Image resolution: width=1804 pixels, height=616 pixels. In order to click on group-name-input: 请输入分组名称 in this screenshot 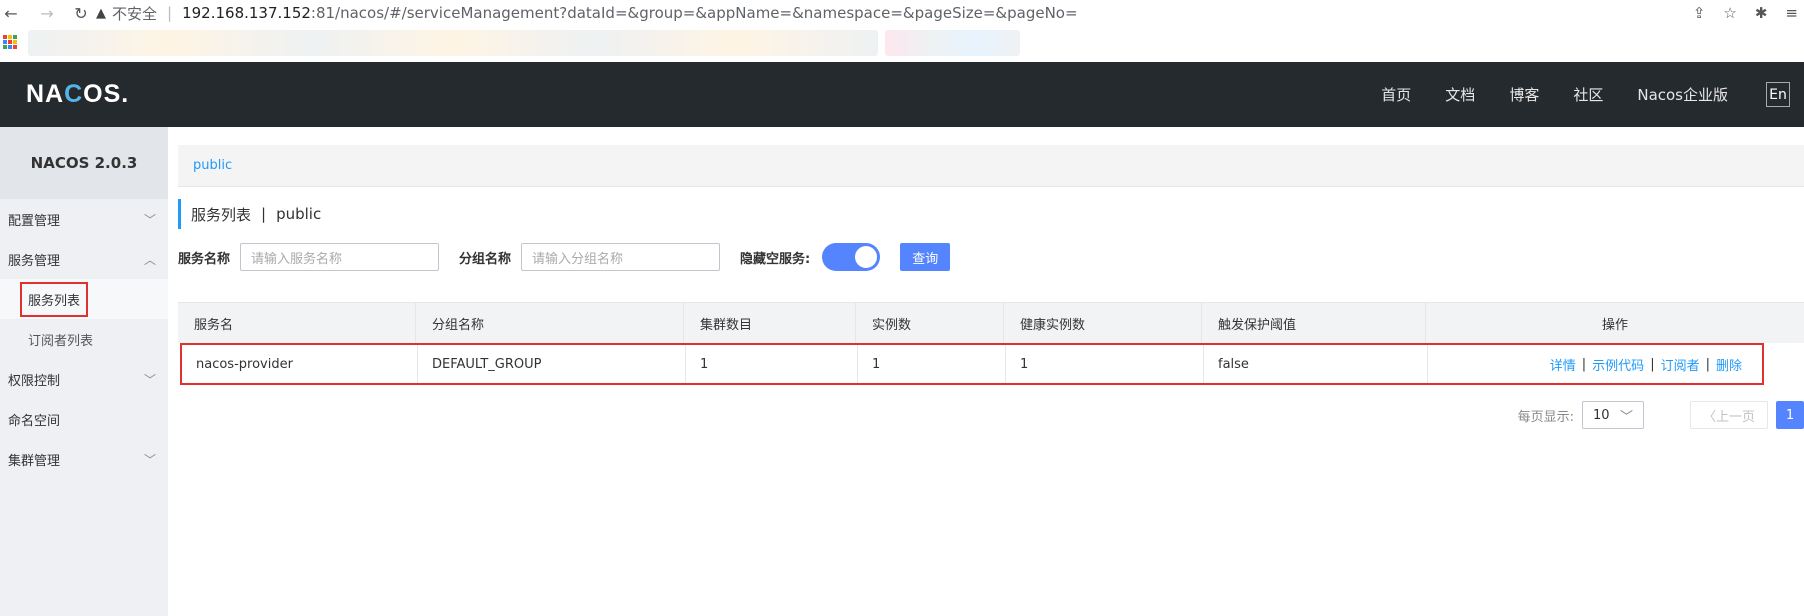, I will do `click(621, 257)`.